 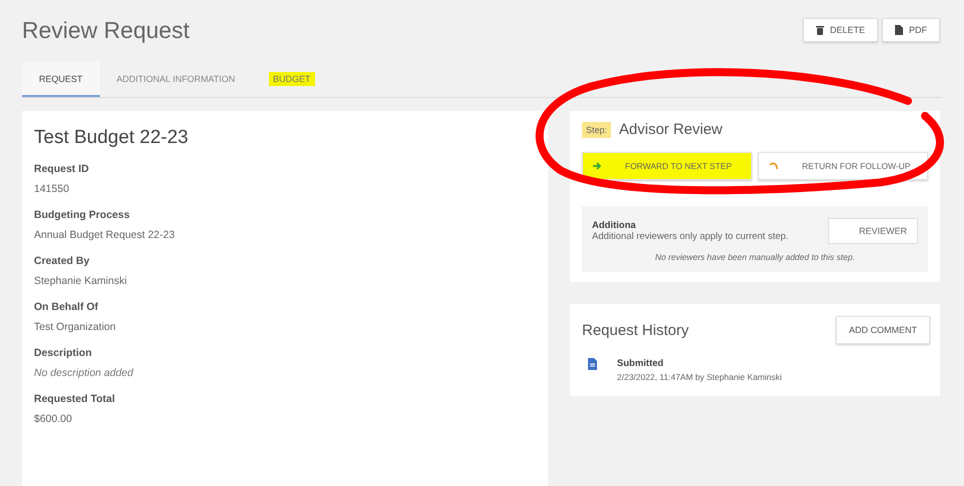 What do you see at coordinates (640, 363) in the screenshot?
I see `entry-title: Submitted` at bounding box center [640, 363].